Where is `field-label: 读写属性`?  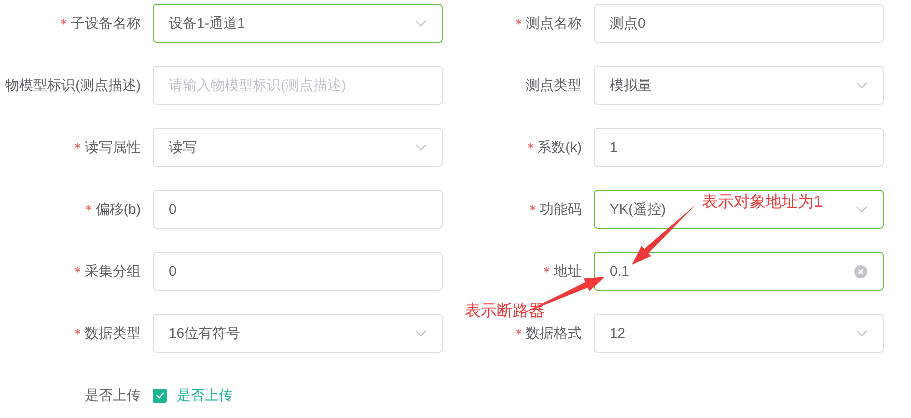
field-label: 读写属性 is located at coordinates (113, 147).